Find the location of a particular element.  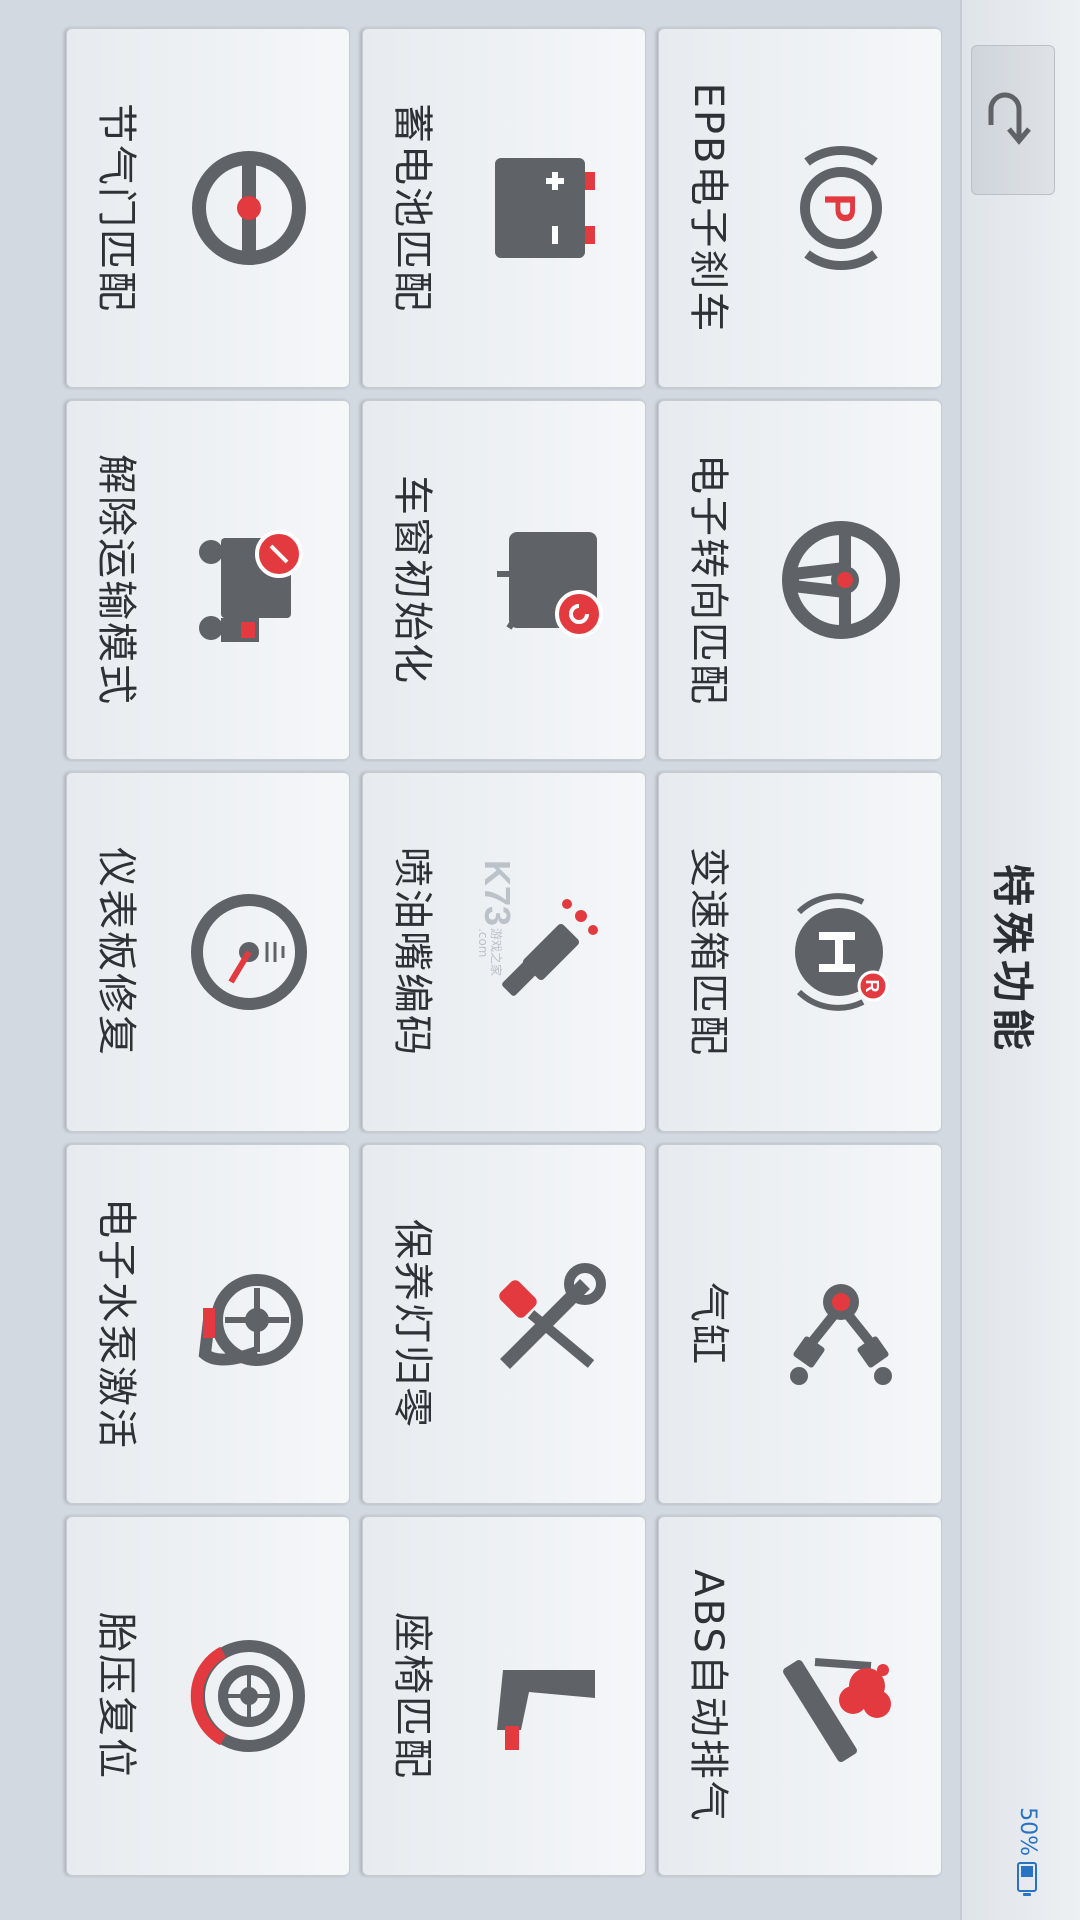

tile-injector-coding: 喷油嘴编码 is located at coordinates (504, 952).